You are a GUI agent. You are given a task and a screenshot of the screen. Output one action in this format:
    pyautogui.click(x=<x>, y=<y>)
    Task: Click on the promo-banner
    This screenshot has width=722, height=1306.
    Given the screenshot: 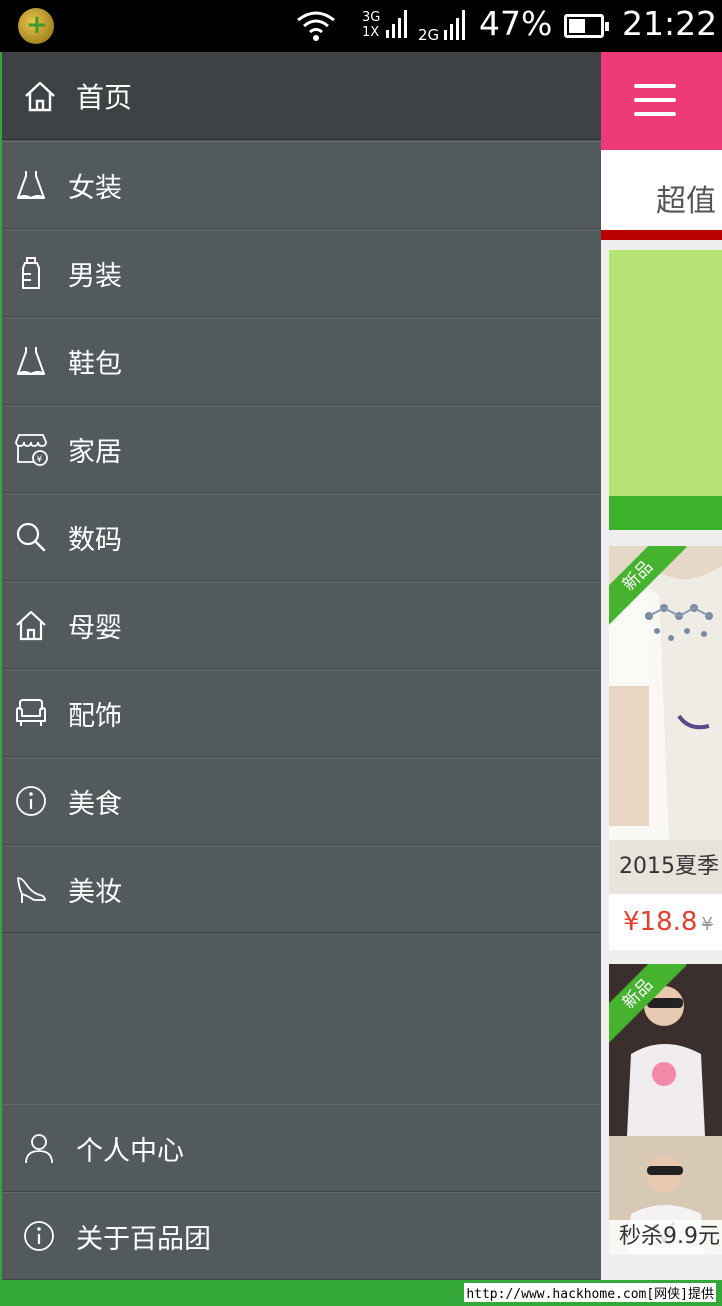 What is the action you would take?
    pyautogui.click(x=665, y=390)
    